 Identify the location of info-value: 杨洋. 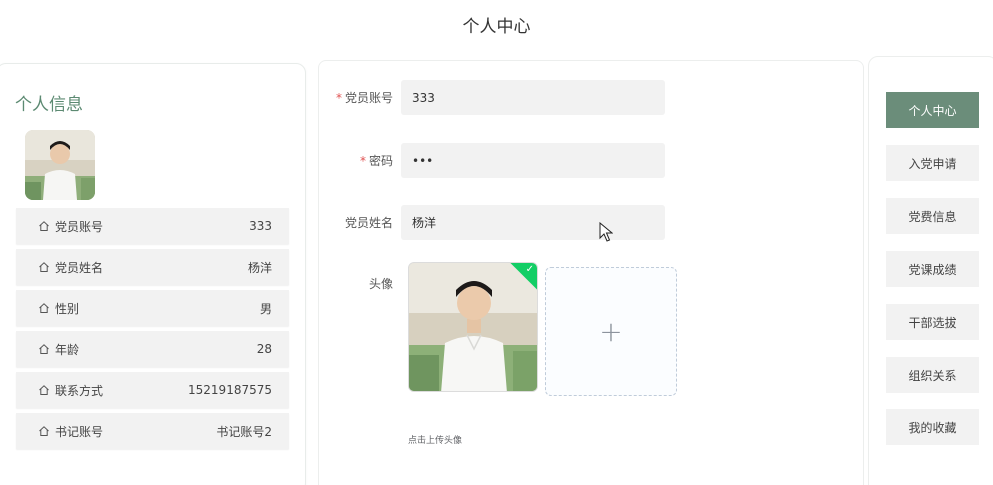
(259, 267).